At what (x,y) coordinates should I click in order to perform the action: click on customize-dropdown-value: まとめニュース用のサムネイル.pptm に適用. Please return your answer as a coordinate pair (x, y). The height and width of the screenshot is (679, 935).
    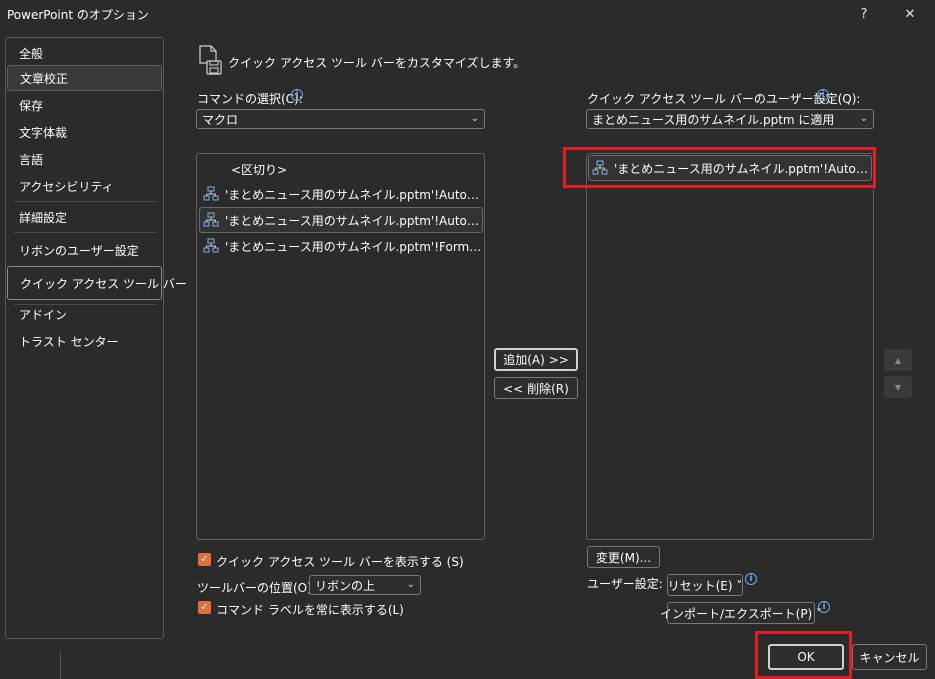
    Looking at the image, I should click on (713, 119).